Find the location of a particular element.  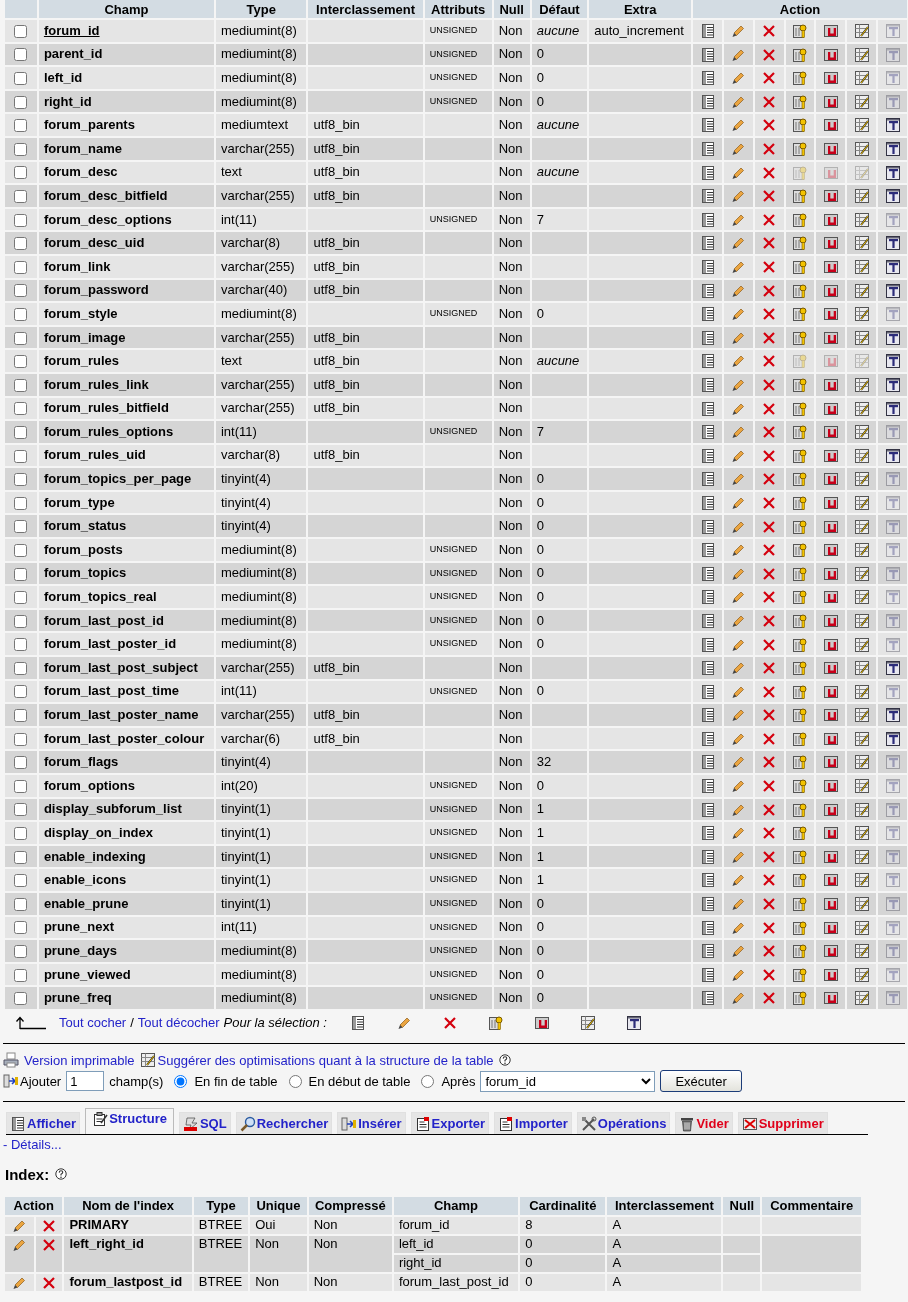

tab: Structure is located at coordinates (129, 1120).